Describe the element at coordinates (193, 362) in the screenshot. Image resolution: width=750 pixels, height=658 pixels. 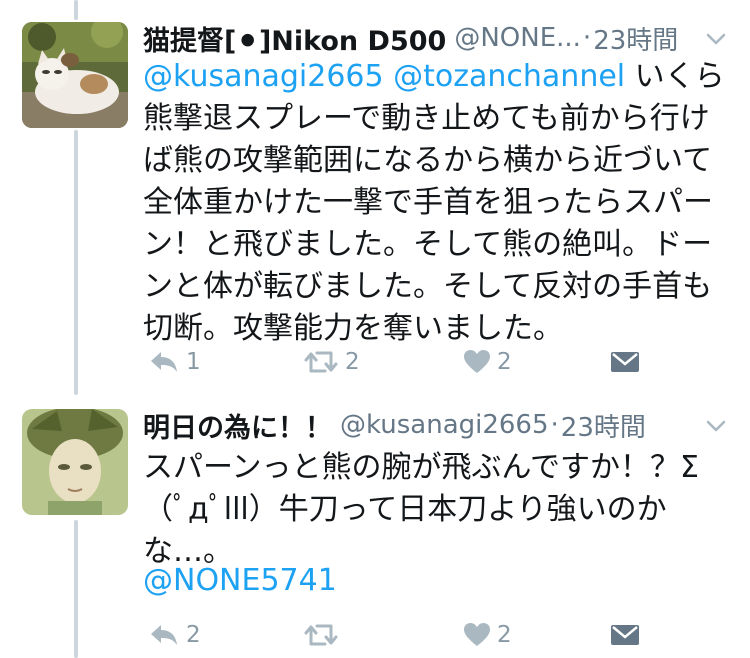
I see `reply-count: 1` at that location.